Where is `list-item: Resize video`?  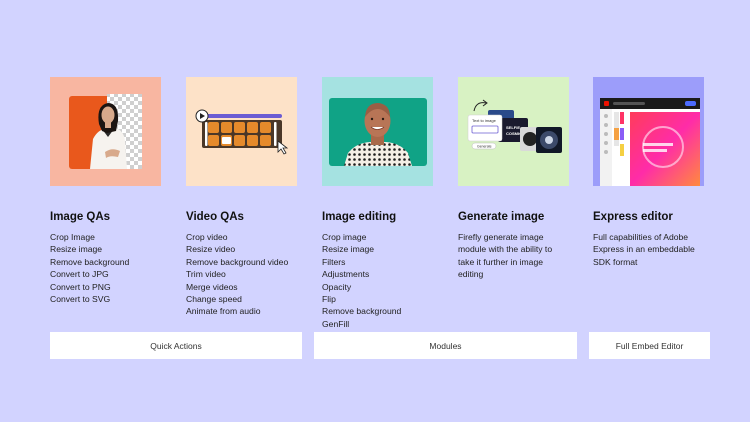
list-item: Resize video is located at coordinates (211, 249).